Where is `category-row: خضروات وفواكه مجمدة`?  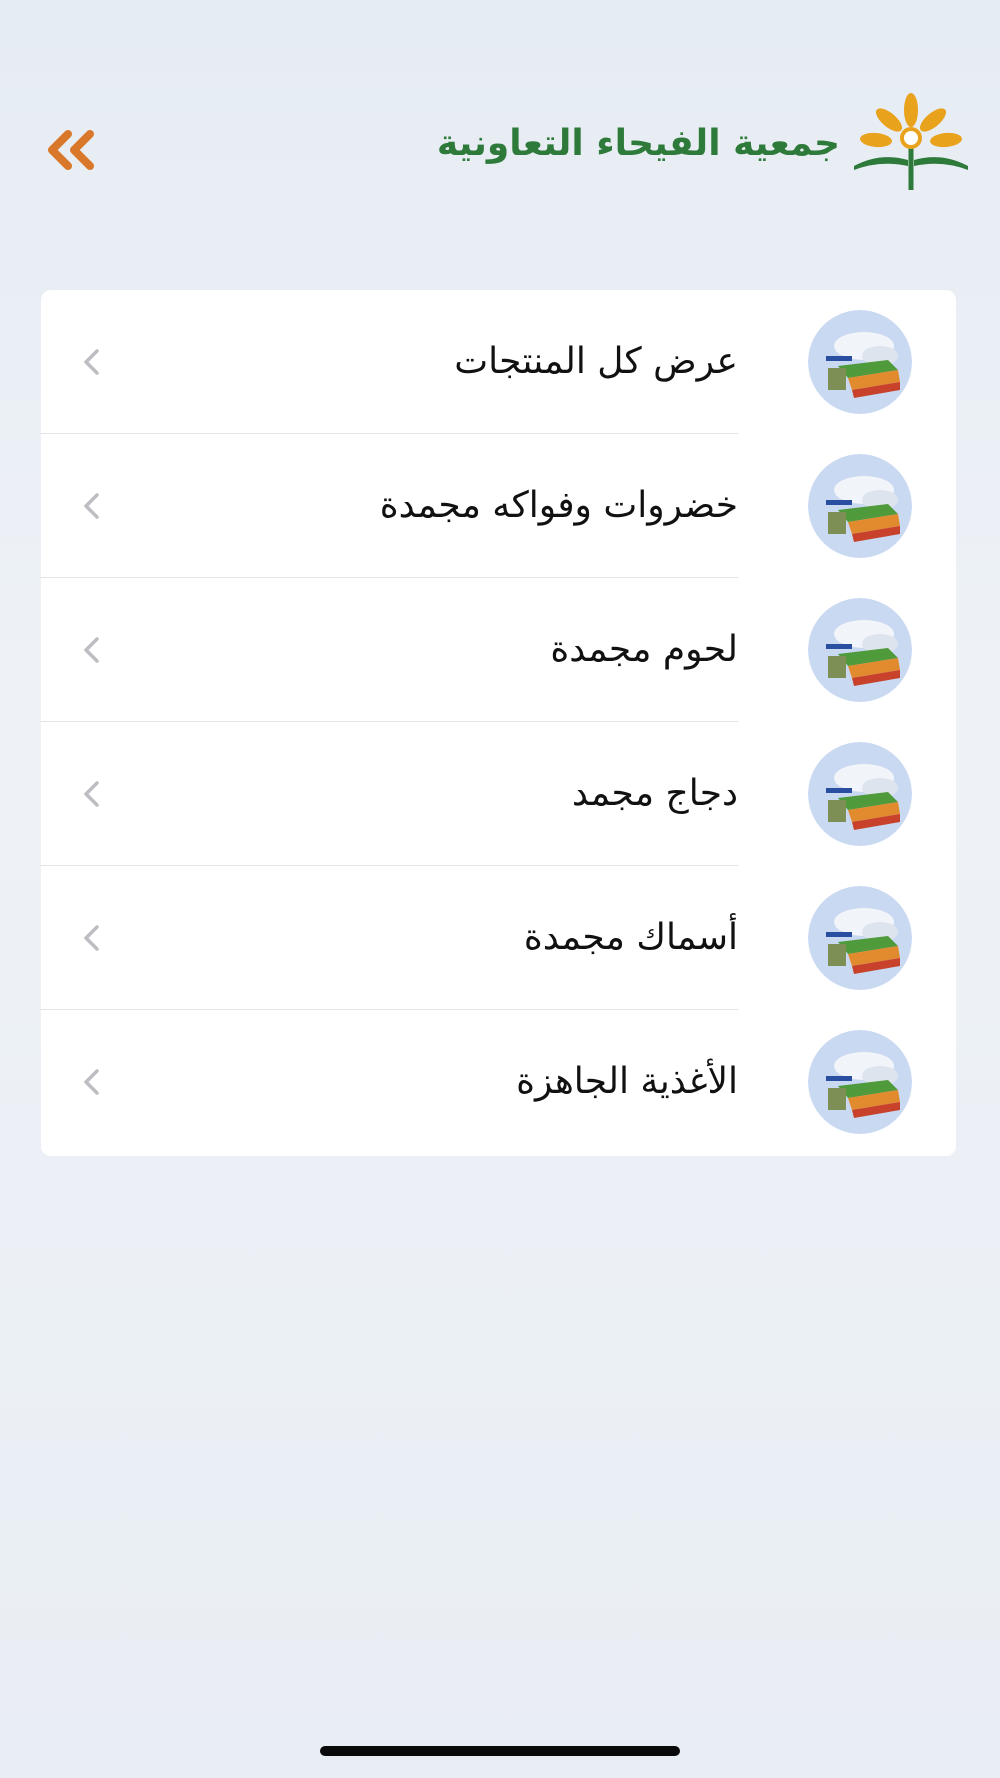 category-row: خضروات وفواكه مجمدة is located at coordinates (498, 506).